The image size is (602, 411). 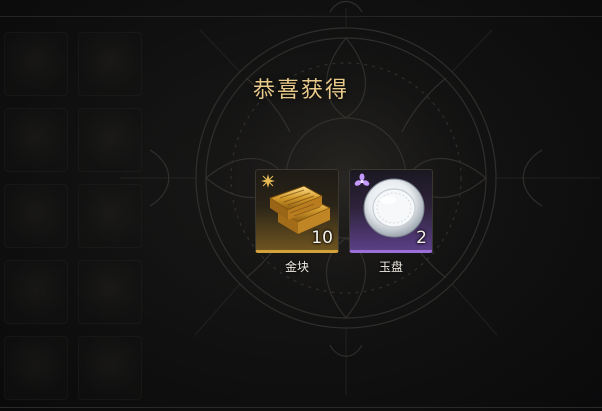 What do you see at coordinates (390, 267) in the screenshot?
I see `item-name: 玉盘` at bounding box center [390, 267].